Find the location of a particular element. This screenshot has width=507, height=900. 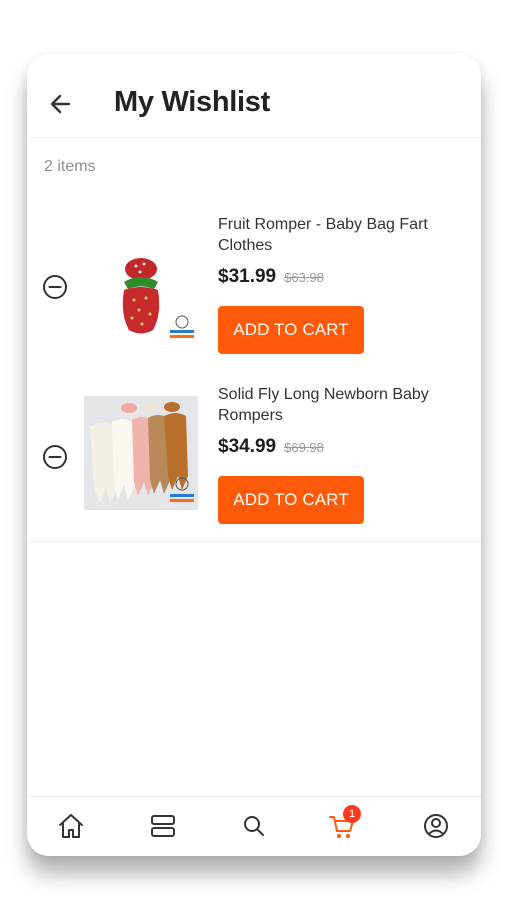

profile-icon is located at coordinates (436, 826).